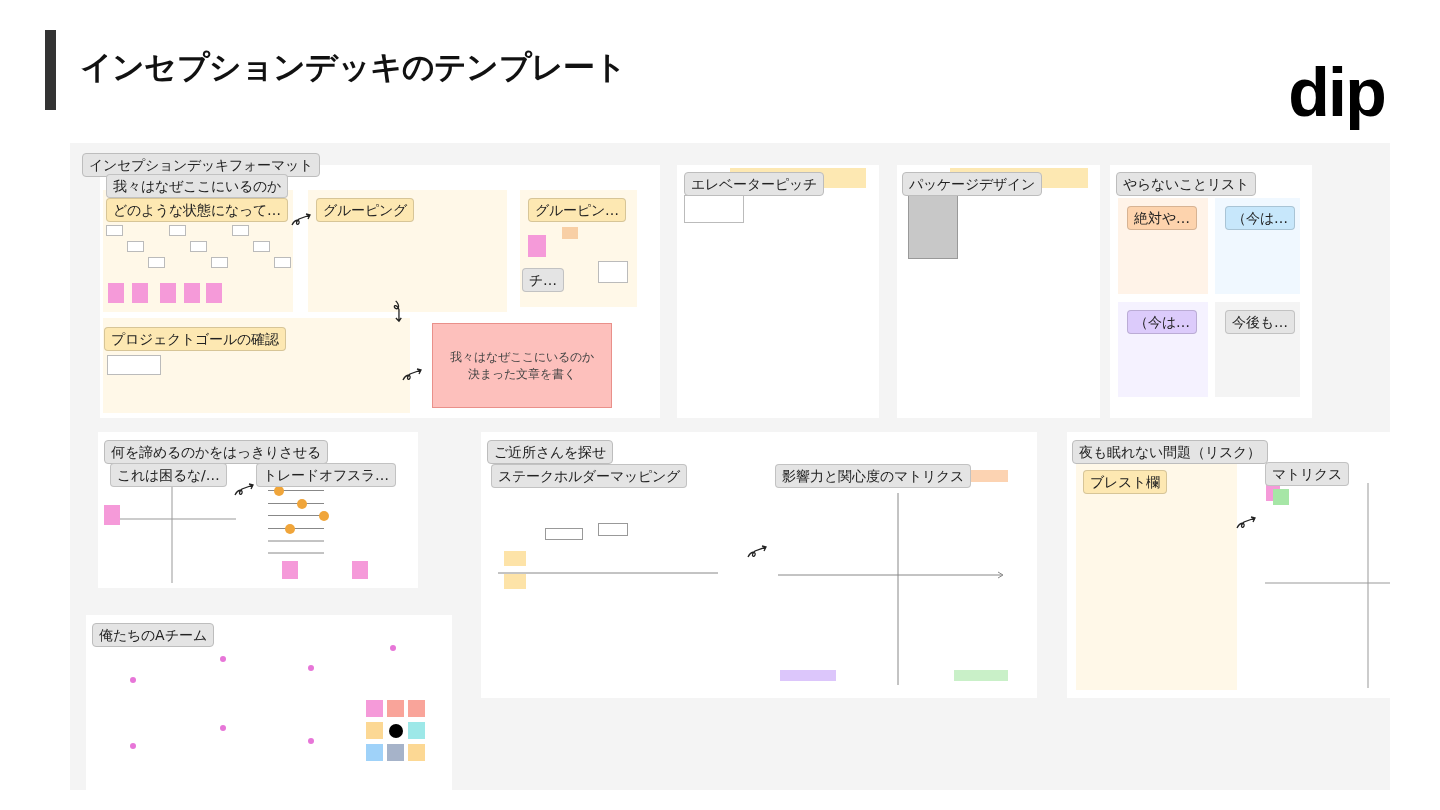 This screenshot has width=1440, height=810. I want to click on note-text: 我々はなぜここにいるのか, so click(522, 357).